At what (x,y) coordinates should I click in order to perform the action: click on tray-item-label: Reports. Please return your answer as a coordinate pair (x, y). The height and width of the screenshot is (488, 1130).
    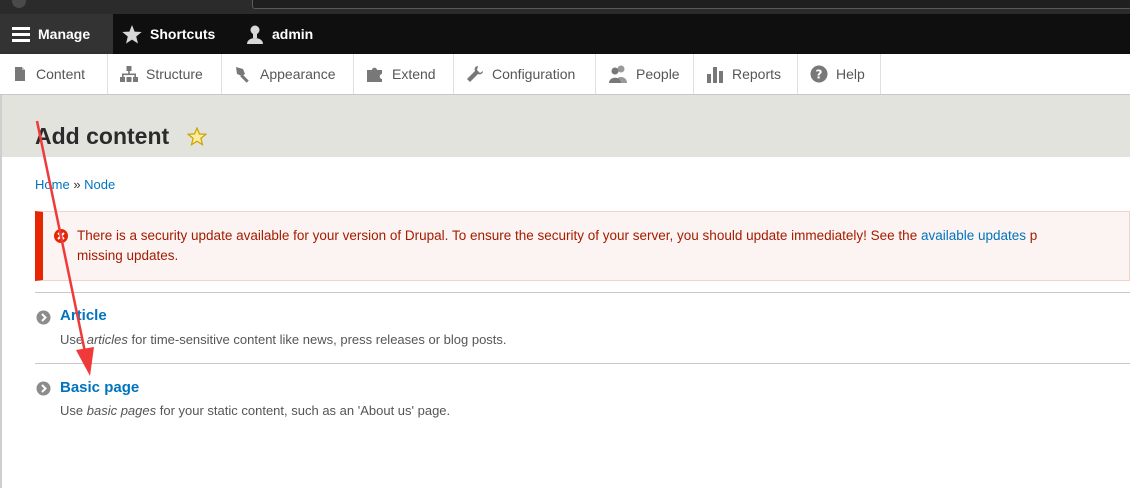
    Looking at the image, I should click on (757, 74).